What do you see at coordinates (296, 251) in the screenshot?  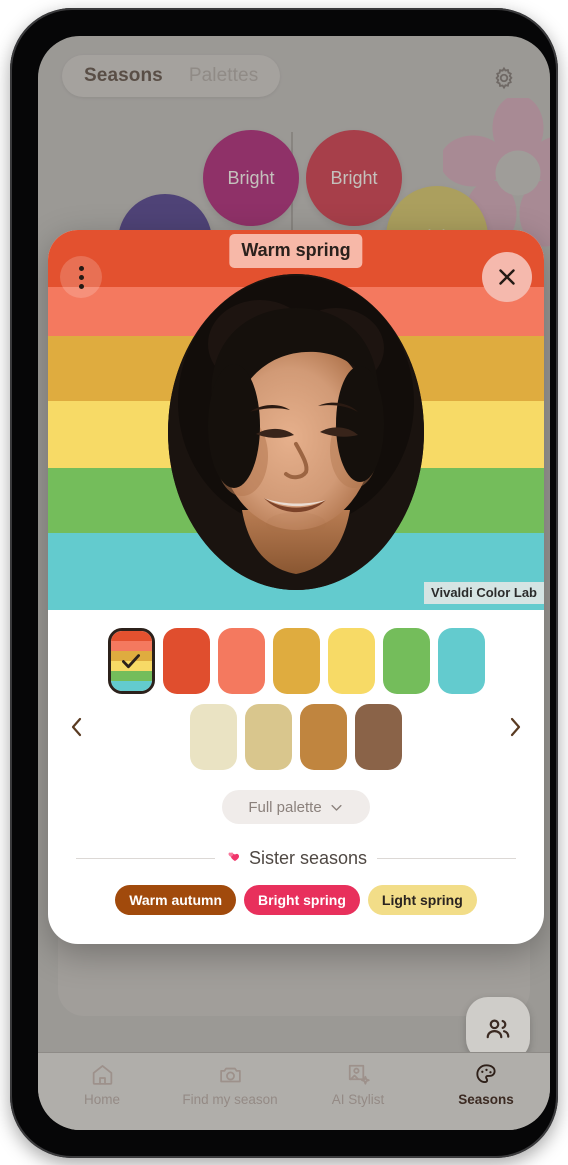 I see `season-title: Warm spring` at bounding box center [296, 251].